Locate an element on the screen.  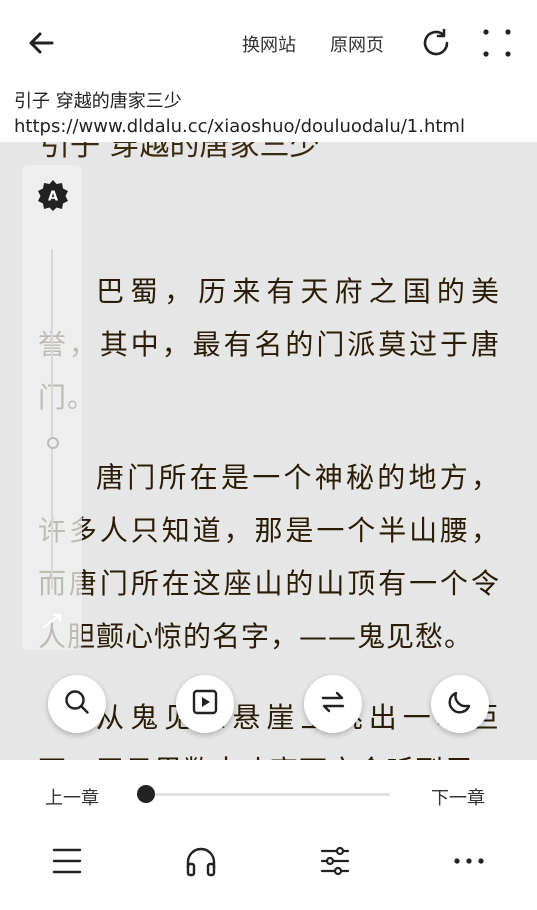
headphones-icon is located at coordinates (201, 861).